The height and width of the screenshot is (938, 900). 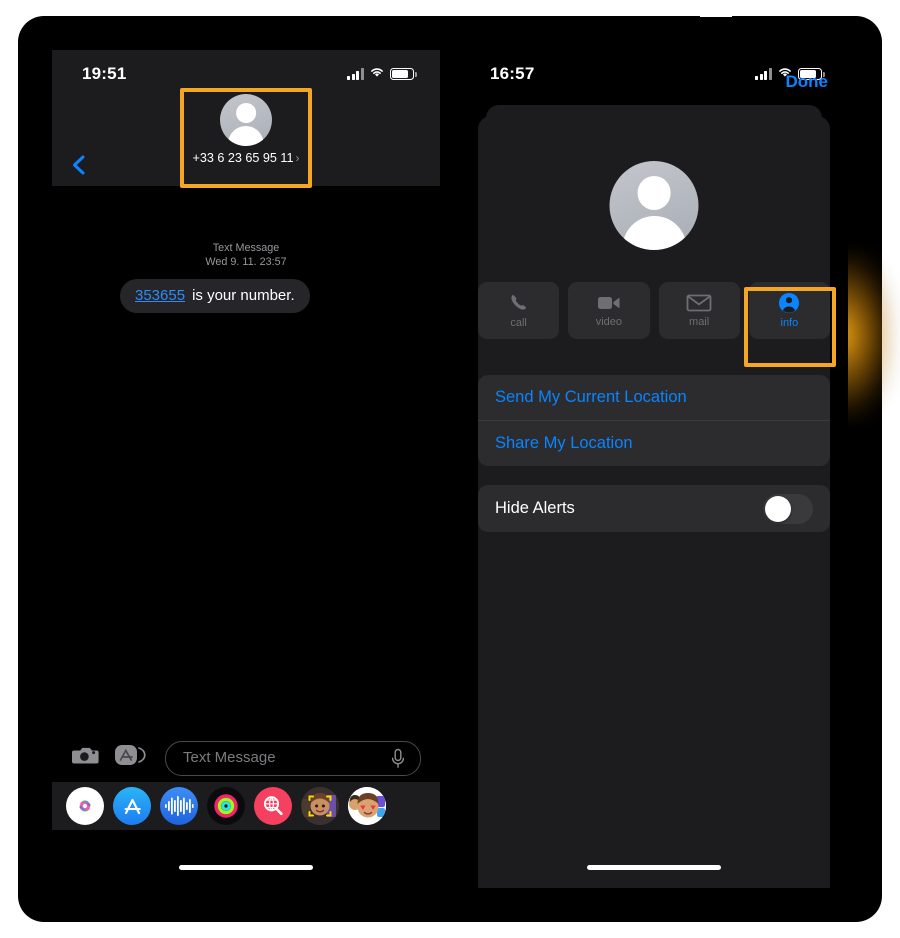 I want to click on info-action-button: info, so click(x=789, y=310).